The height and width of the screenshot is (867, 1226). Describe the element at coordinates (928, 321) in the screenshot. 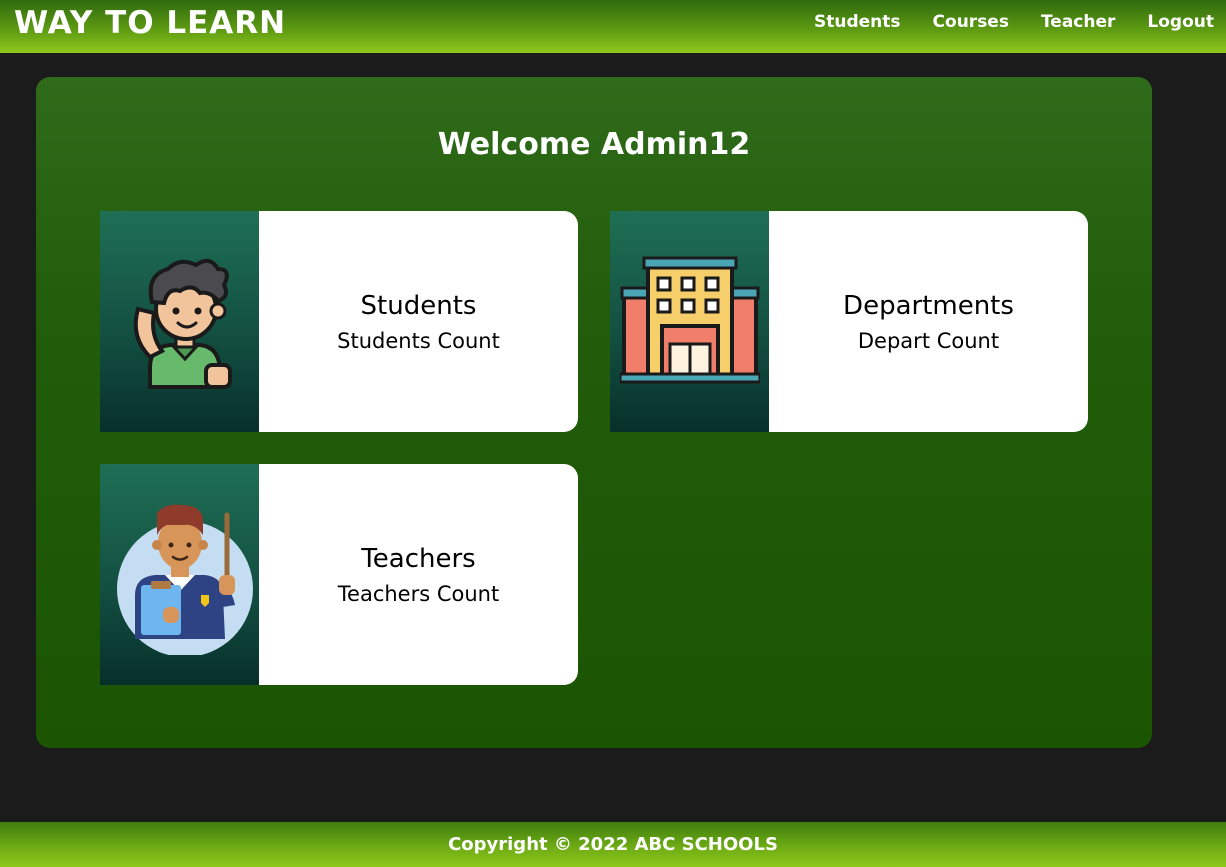

I see `departments-card-body: Departments Depart Count` at that location.